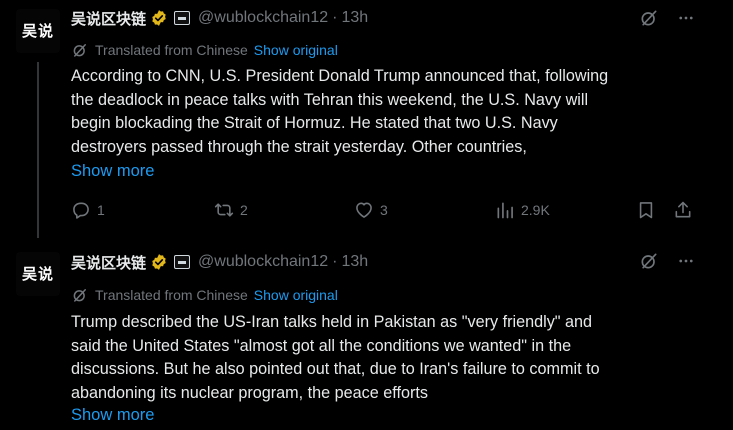  I want to click on reply-icon, so click(81, 210).